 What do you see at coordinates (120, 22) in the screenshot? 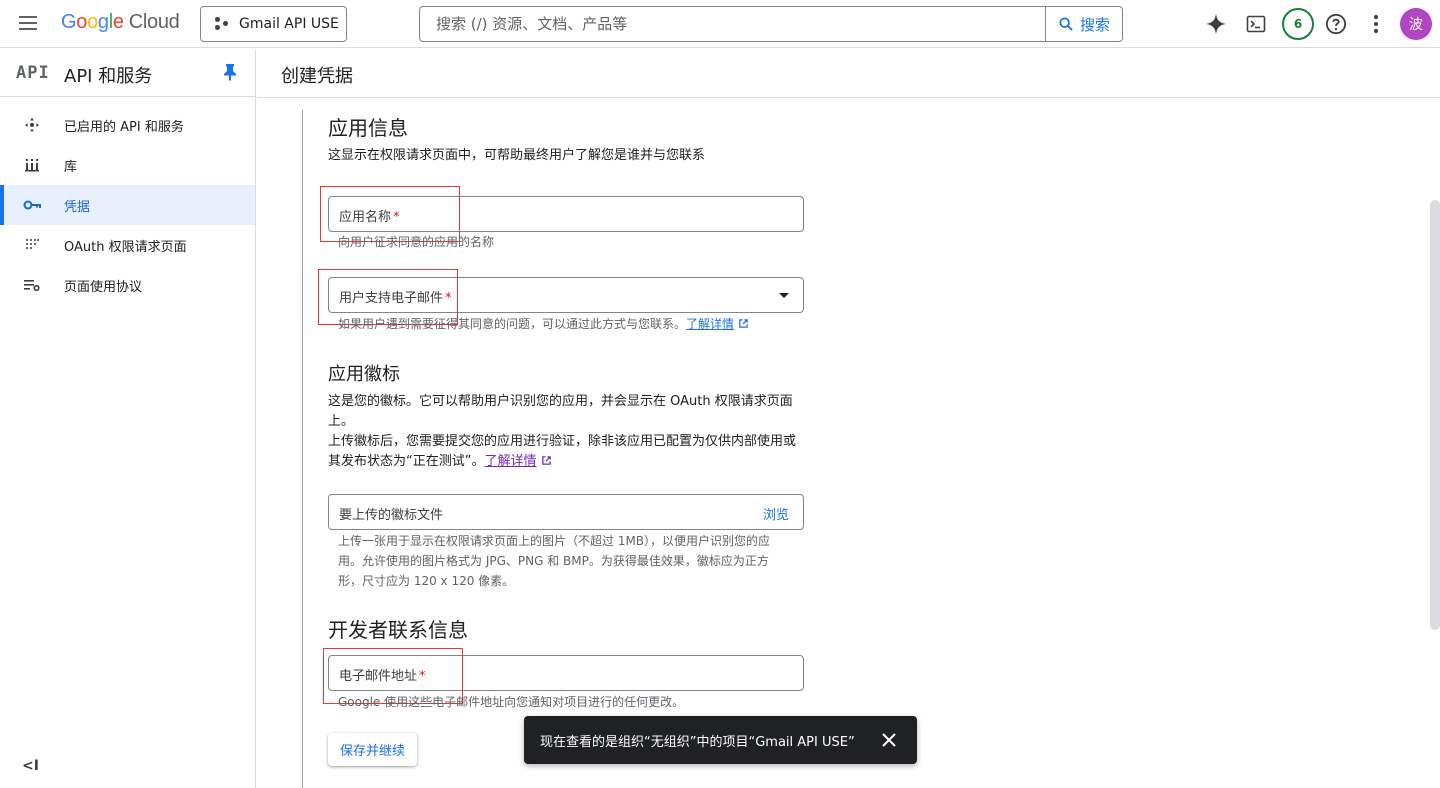
I see `google-cloud-logo: Google Cloud` at bounding box center [120, 22].